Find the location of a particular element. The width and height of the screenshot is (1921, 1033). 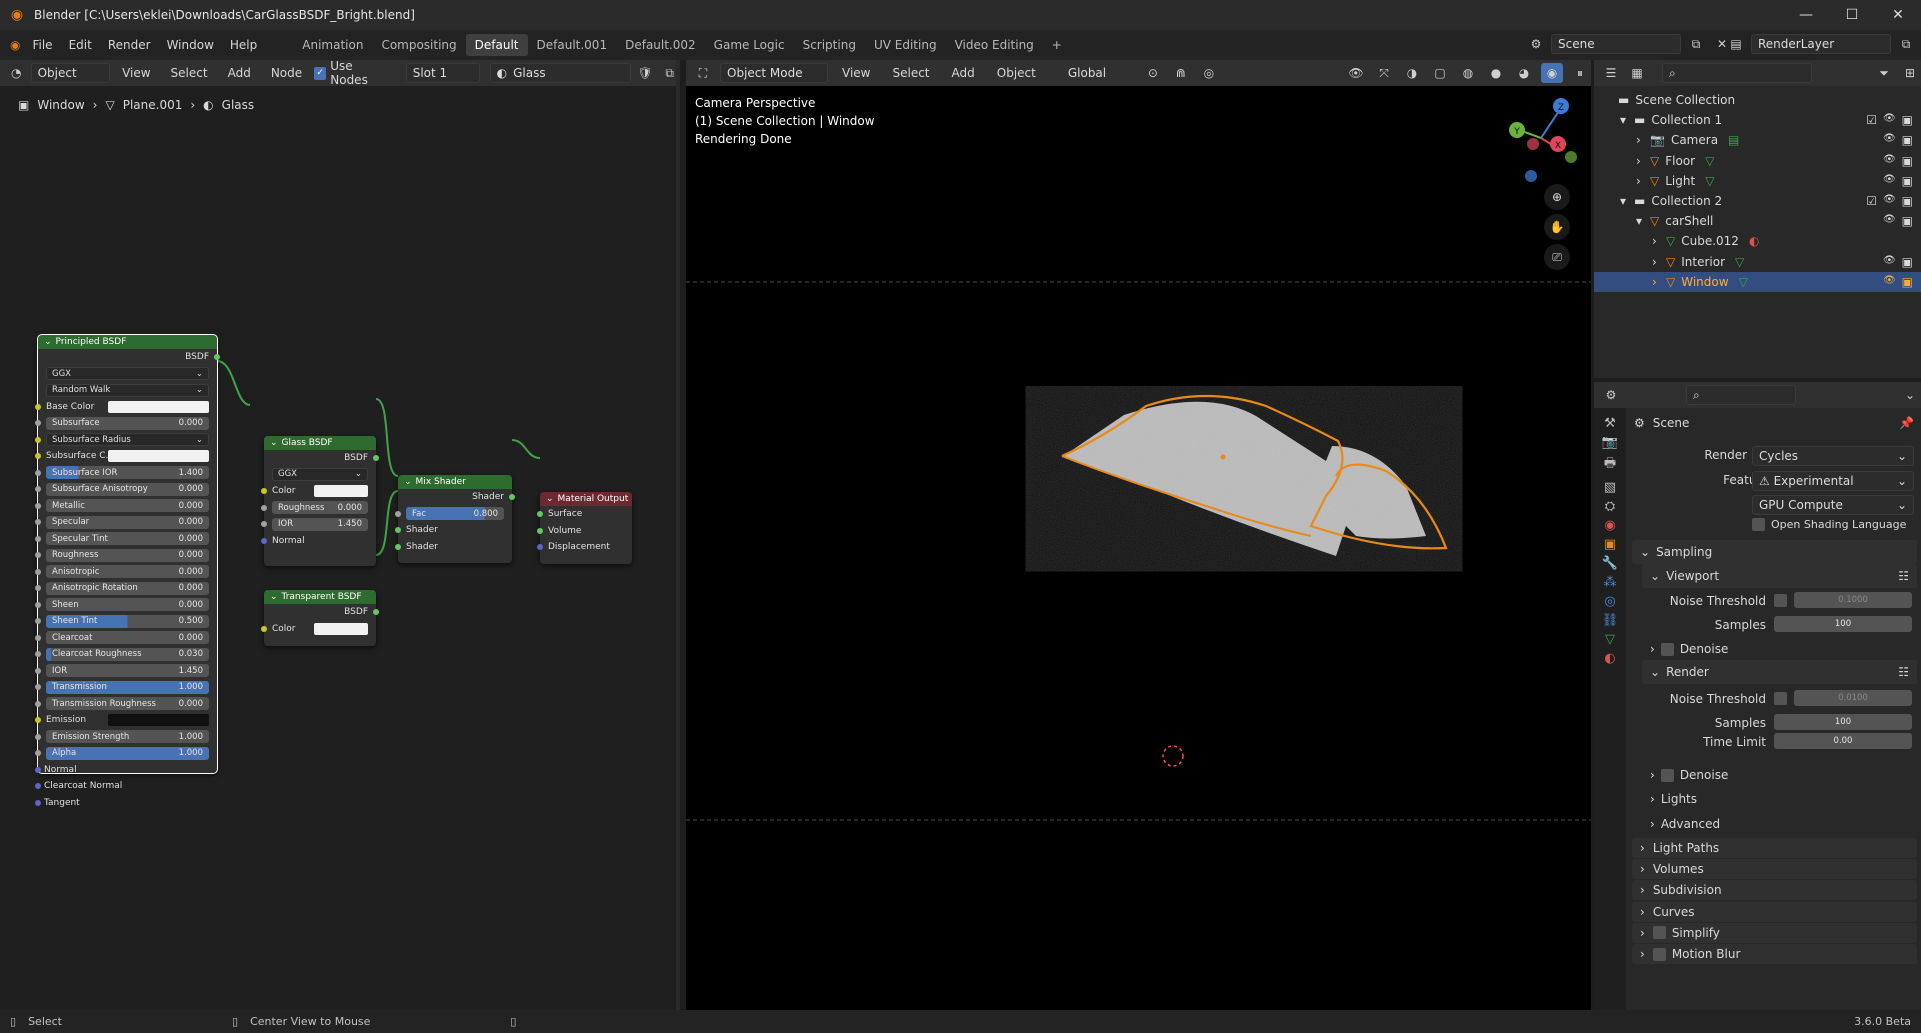

expand-toggle-icon: ▾ is located at coordinates (1627, 120).